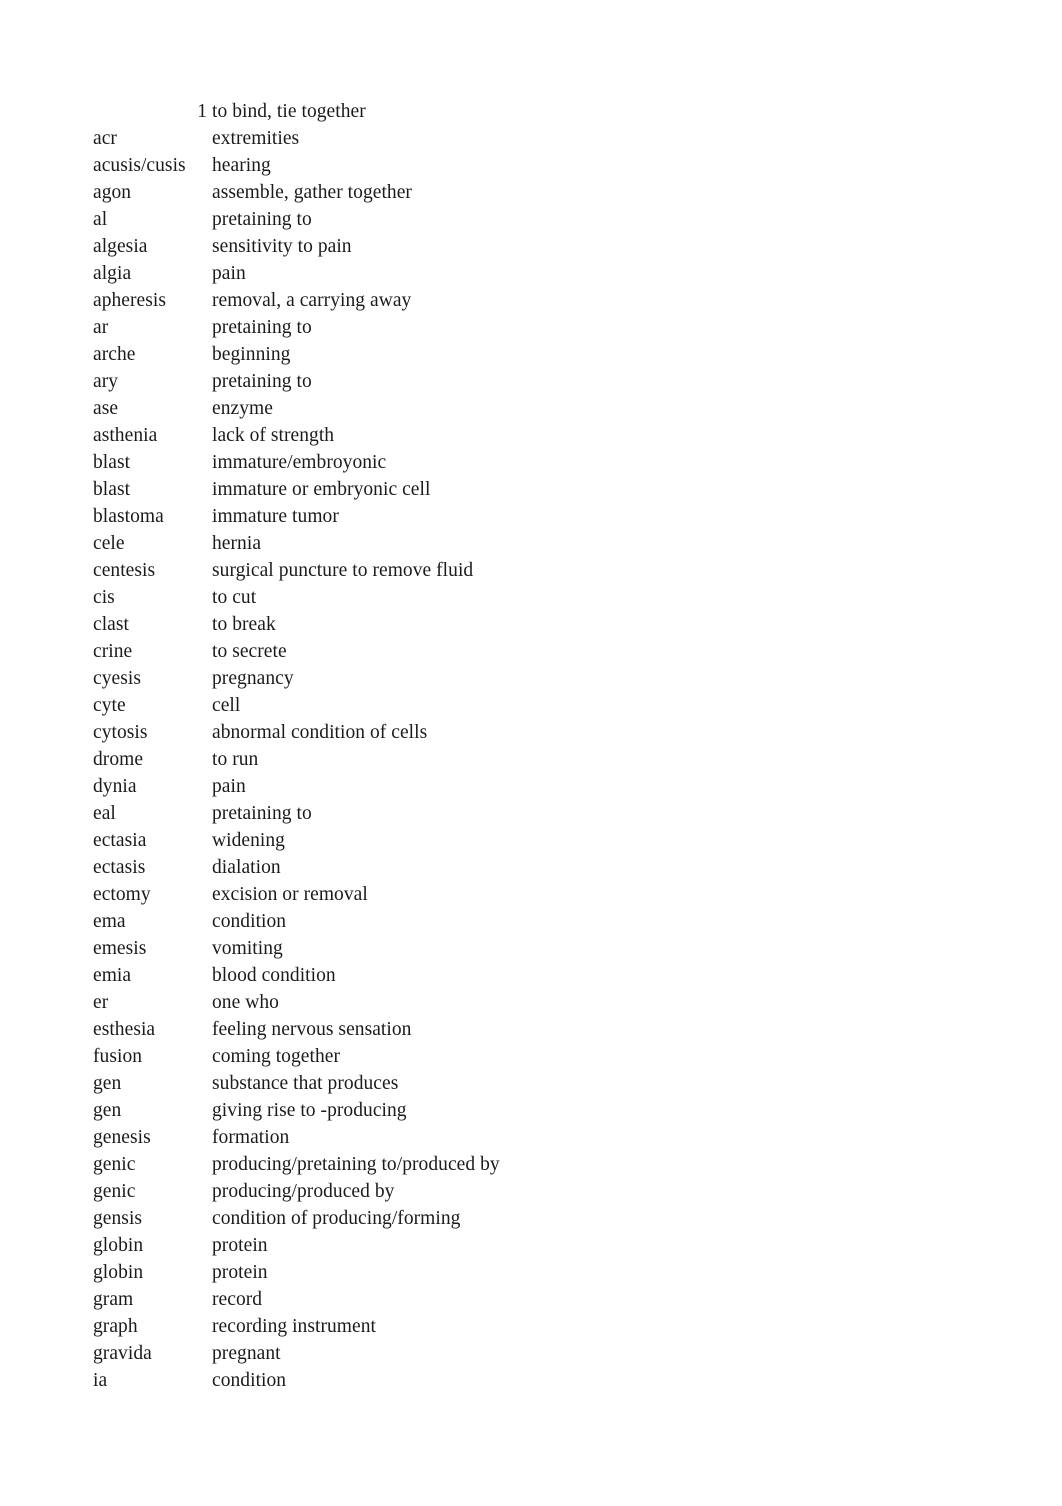 The width and height of the screenshot is (1062, 1506). What do you see at coordinates (531, 1164) in the screenshot?
I see `glossary-row: genic producing/pretaining to/produced by` at bounding box center [531, 1164].